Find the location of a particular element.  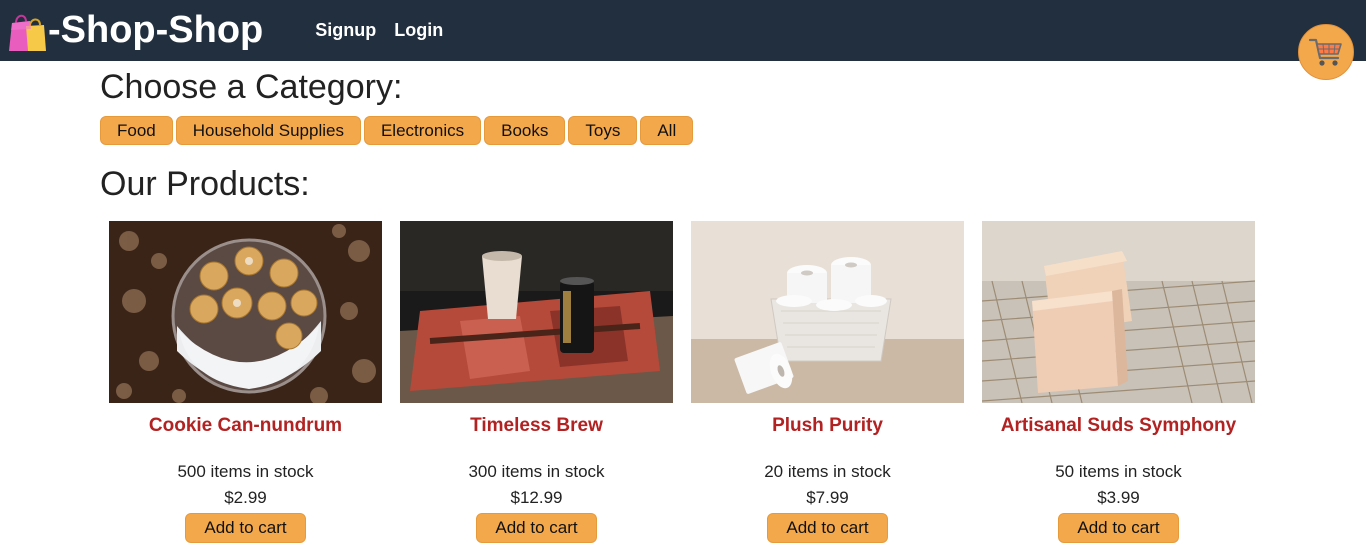

category-heading: Choose a Category: is located at coordinates (251, 87).